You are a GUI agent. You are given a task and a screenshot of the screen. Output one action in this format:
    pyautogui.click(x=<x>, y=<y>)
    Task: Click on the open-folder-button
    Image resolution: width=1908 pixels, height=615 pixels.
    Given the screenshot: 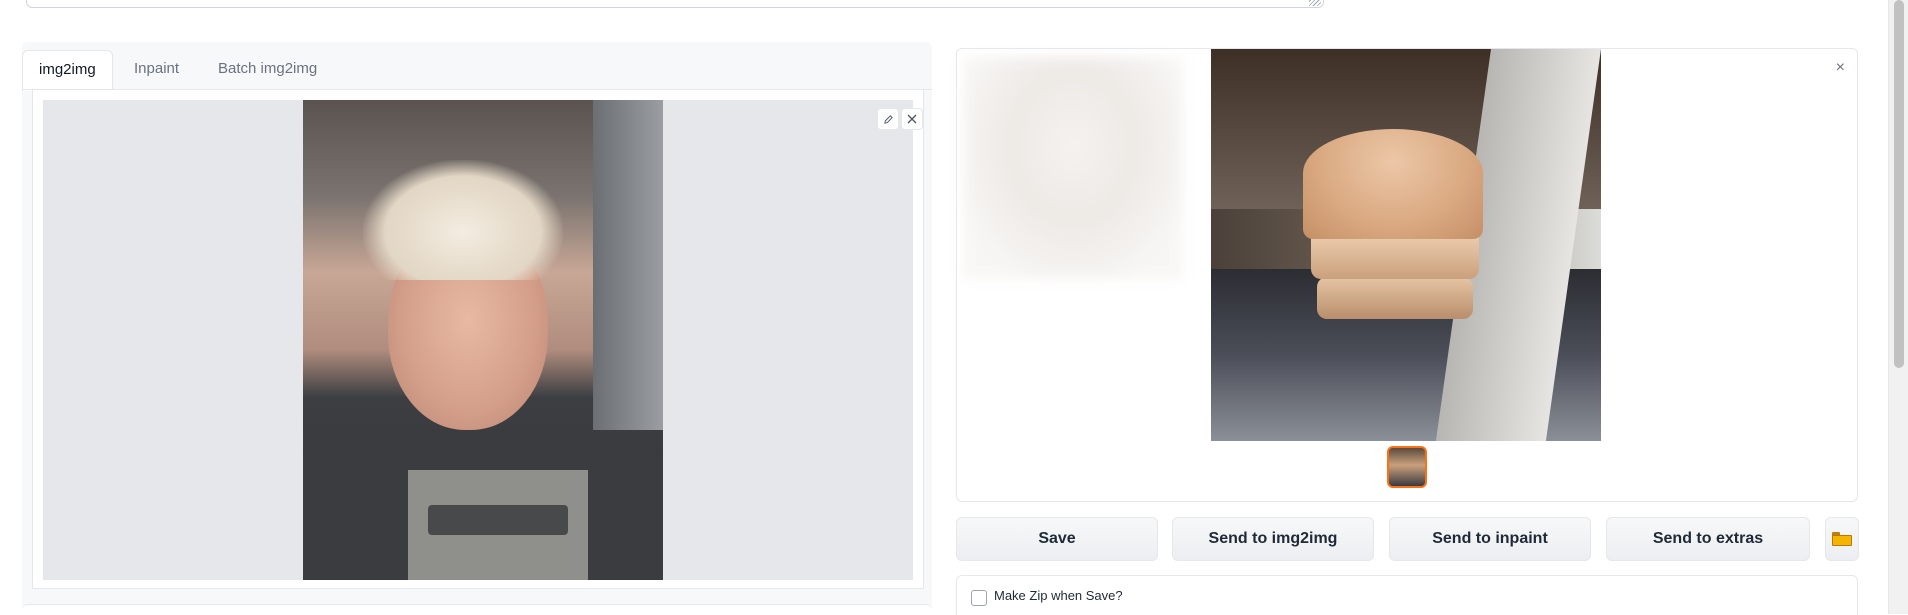 What is the action you would take?
    pyautogui.click(x=1842, y=539)
    